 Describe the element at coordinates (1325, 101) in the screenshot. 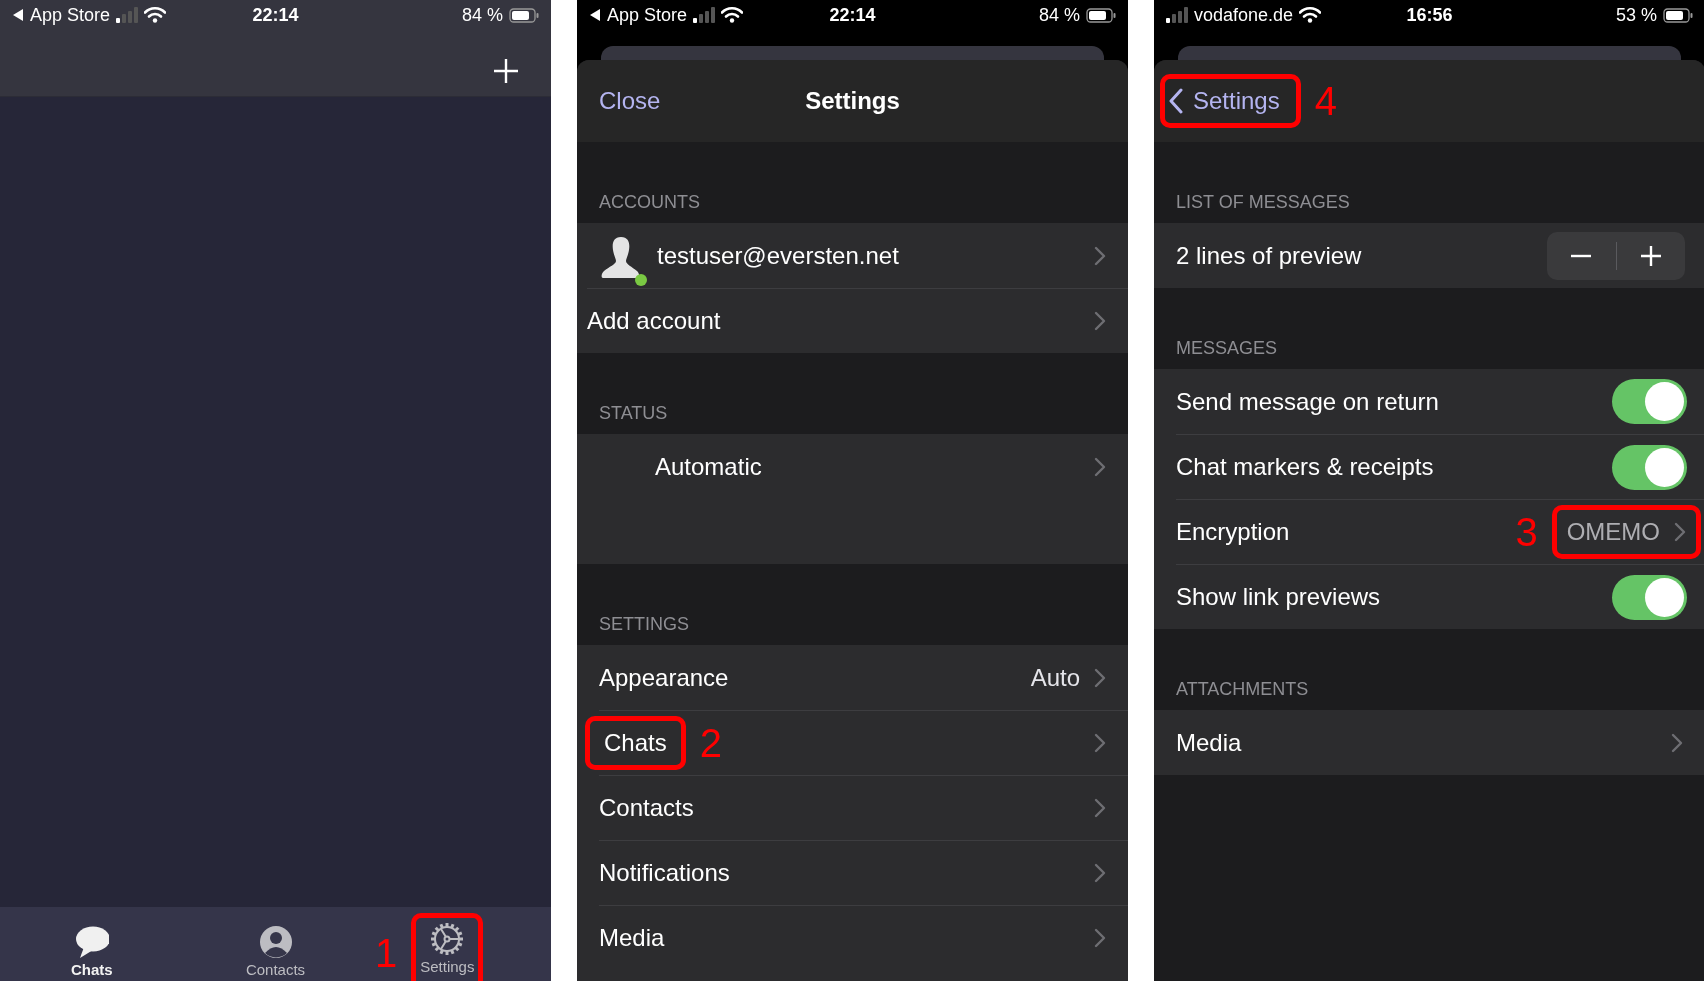

I see `callout-number: 4` at that location.